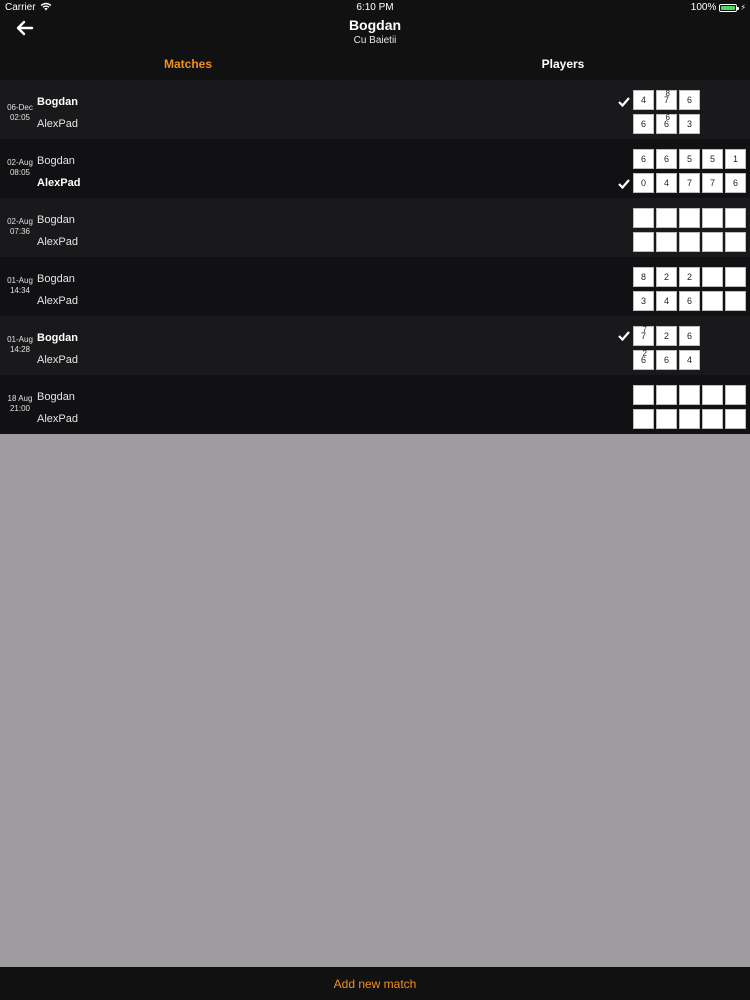 This screenshot has width=750, height=1000. What do you see at coordinates (643, 335) in the screenshot?
I see `set-score: 77` at bounding box center [643, 335].